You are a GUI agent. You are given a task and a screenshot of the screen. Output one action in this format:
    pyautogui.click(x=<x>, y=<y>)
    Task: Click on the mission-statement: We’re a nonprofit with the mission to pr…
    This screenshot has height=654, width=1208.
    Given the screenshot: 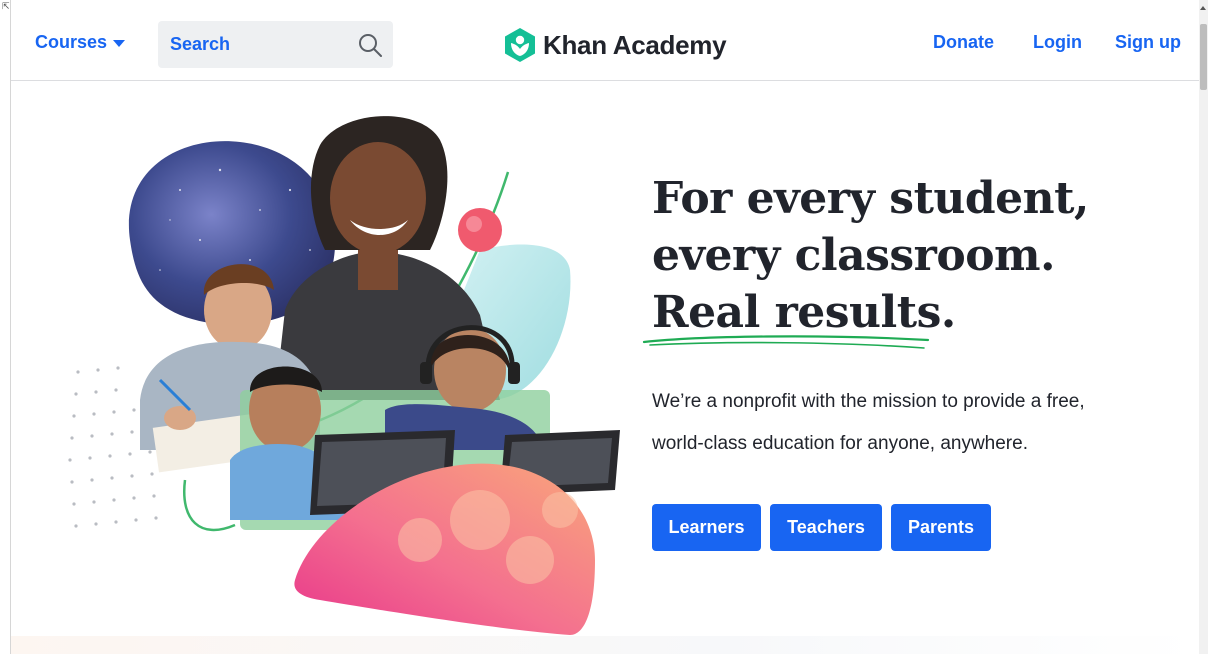 What is the action you would take?
    pyautogui.click(x=912, y=423)
    